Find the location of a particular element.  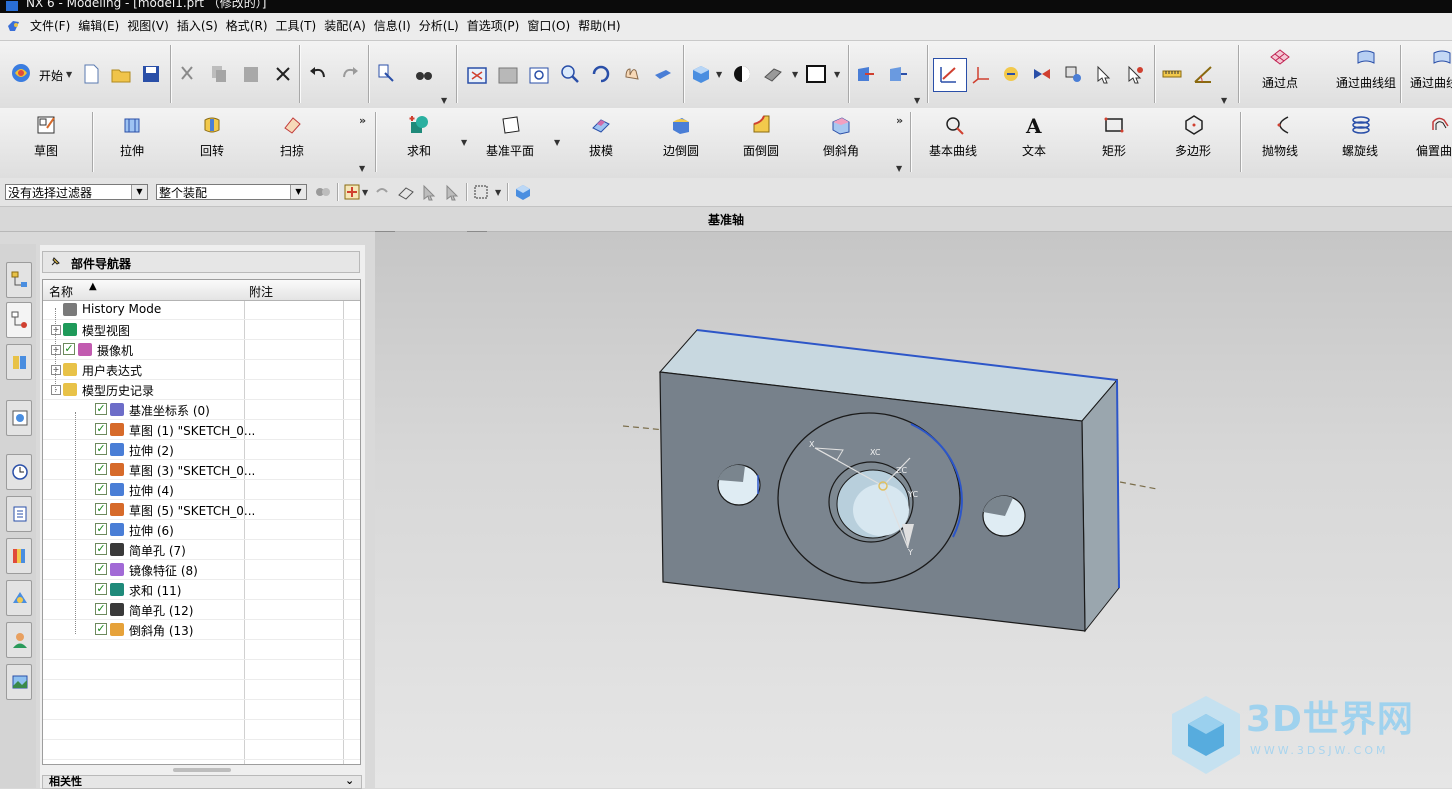

rectangle-select-arrow: ▼ is located at coordinates (498, 192).